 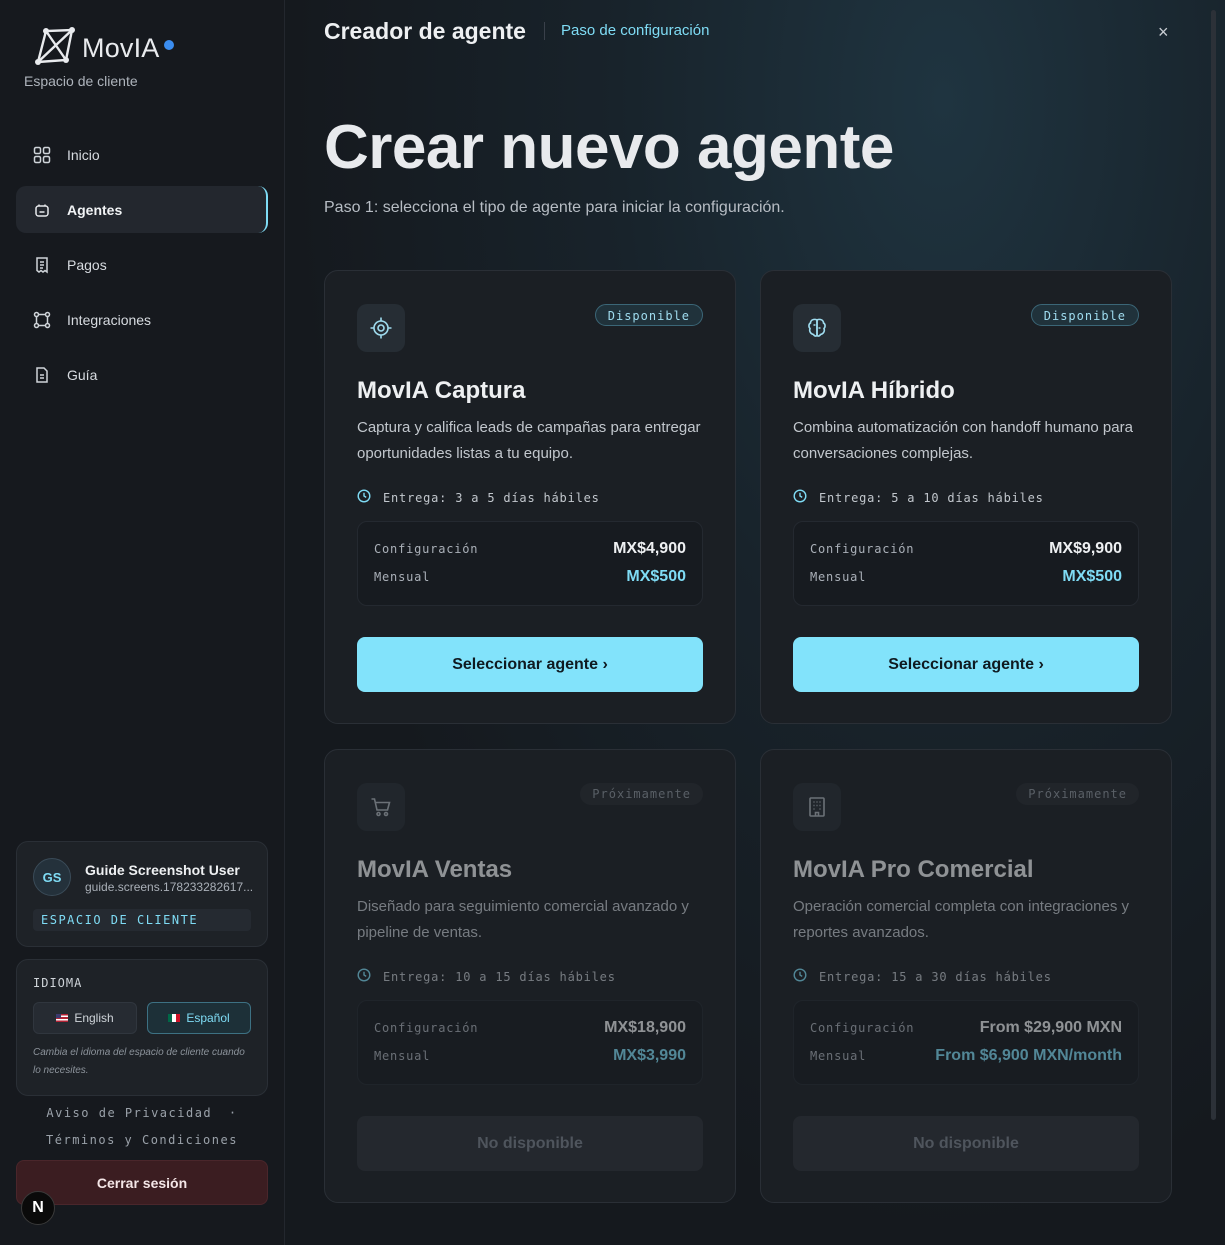 I want to click on target-icon, so click(x=381, y=328).